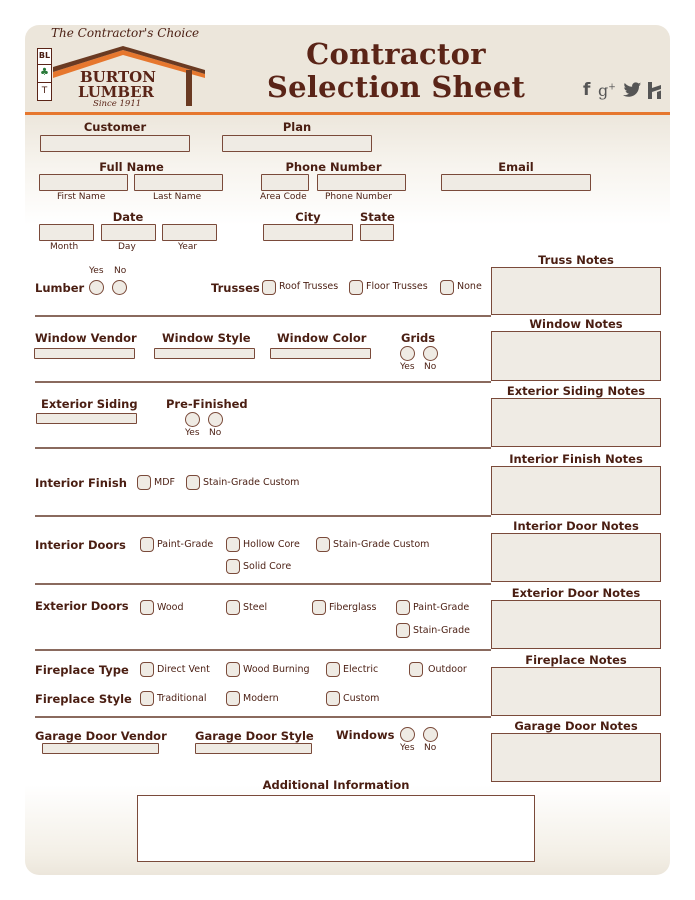 The image size is (695, 900). Describe the element at coordinates (336, 828) in the screenshot. I see `additional-info-textarea` at that location.